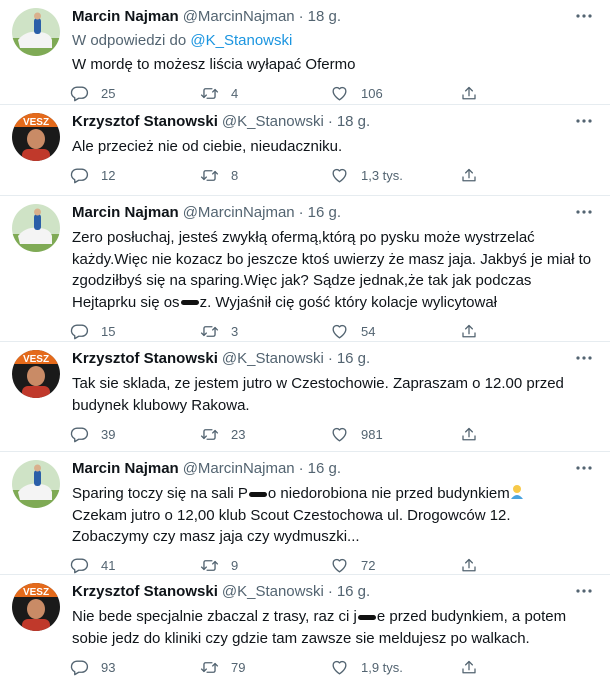 This screenshot has height=681, width=610. I want to click on reply-prefix: W odpowiedzi do, so click(129, 40).